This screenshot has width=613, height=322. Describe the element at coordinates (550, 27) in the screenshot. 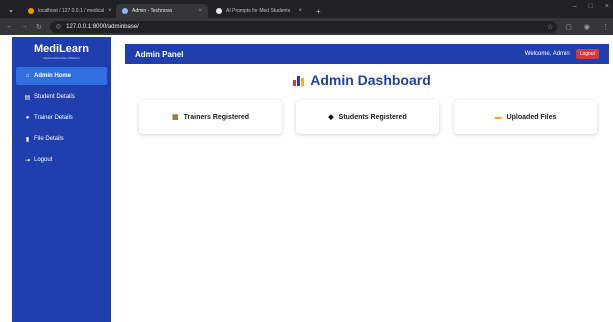

I see `bookmark-star-icon: ☆` at that location.